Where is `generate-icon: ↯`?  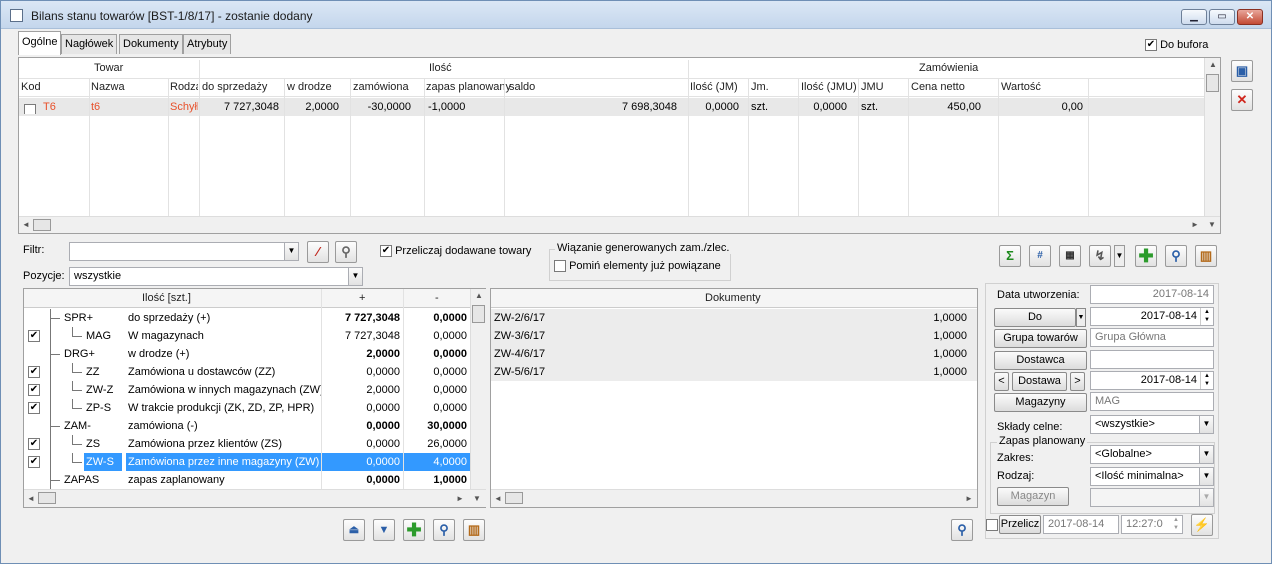 generate-icon: ↯ is located at coordinates (1100, 256).